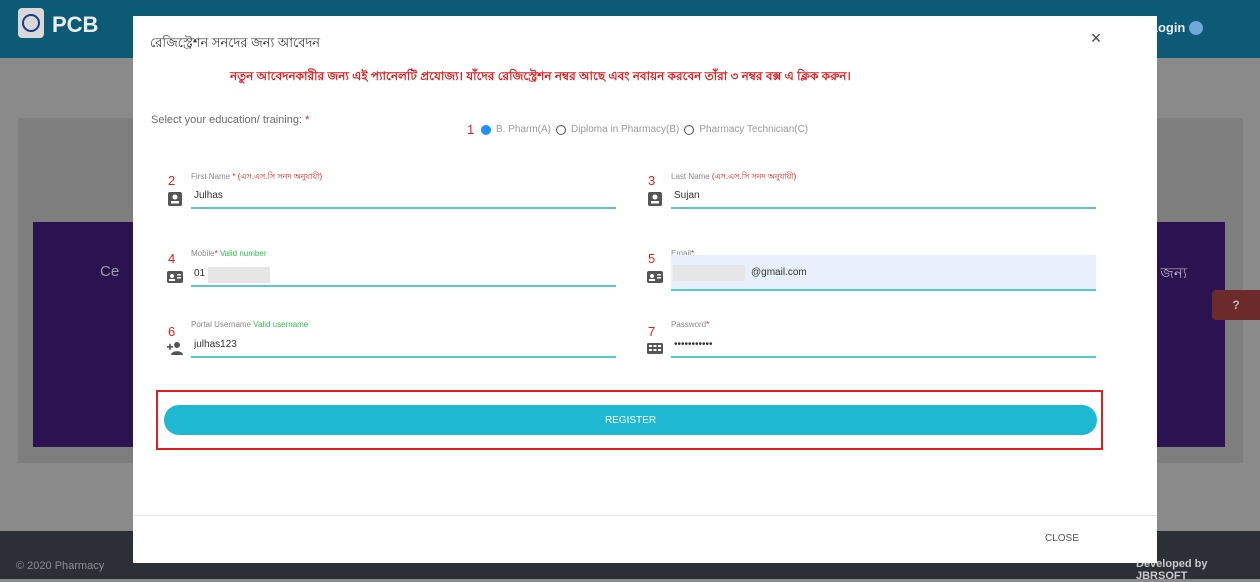  What do you see at coordinates (235, 42) in the screenshot?
I see `modal-title: রেজিস্ট্রেশন সনদের জন্য আবেদন` at bounding box center [235, 42].